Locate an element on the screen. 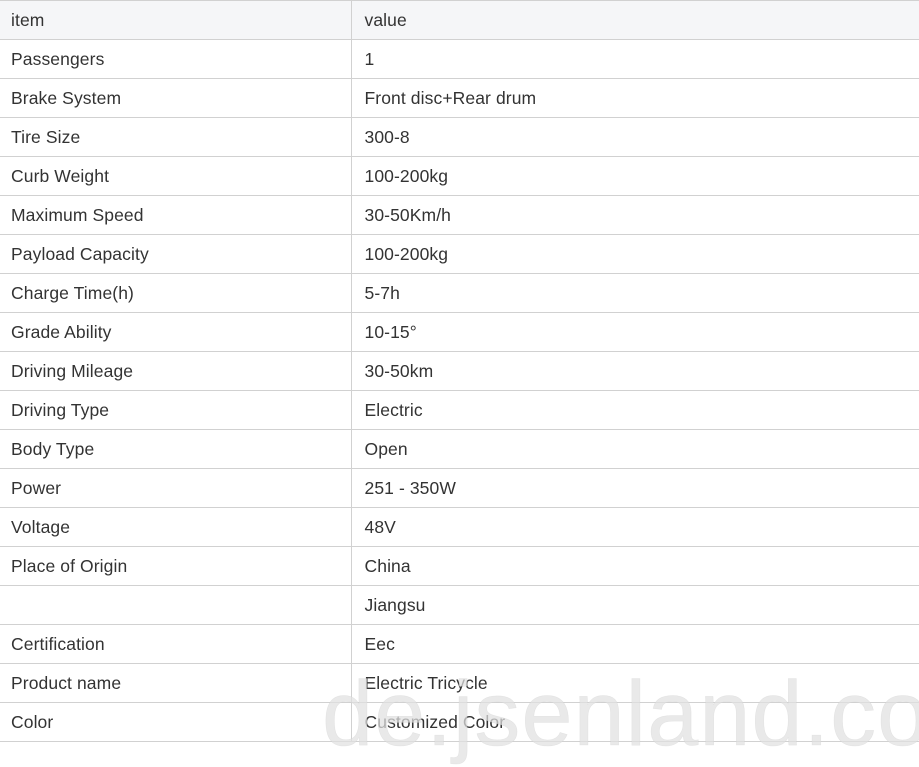 The height and width of the screenshot is (767, 919). item-cell: Color is located at coordinates (175, 722).